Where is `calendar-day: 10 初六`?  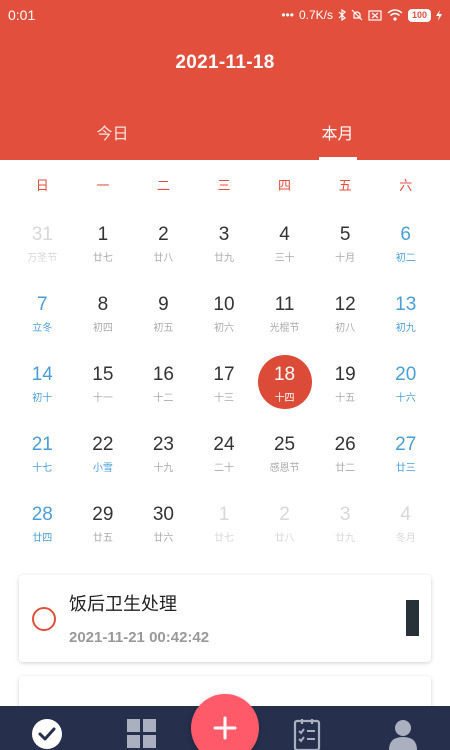 calendar-day: 10 初六 is located at coordinates (224, 327).